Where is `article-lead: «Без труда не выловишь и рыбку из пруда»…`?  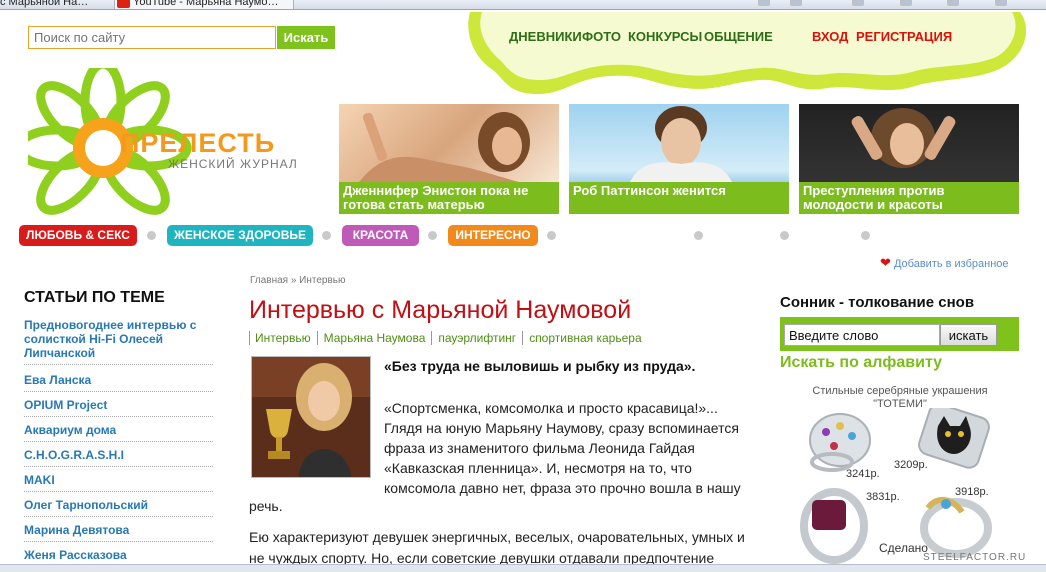
article-lead: «Без труда не выловишь и рыбку из пруда»… is located at coordinates (540, 366).